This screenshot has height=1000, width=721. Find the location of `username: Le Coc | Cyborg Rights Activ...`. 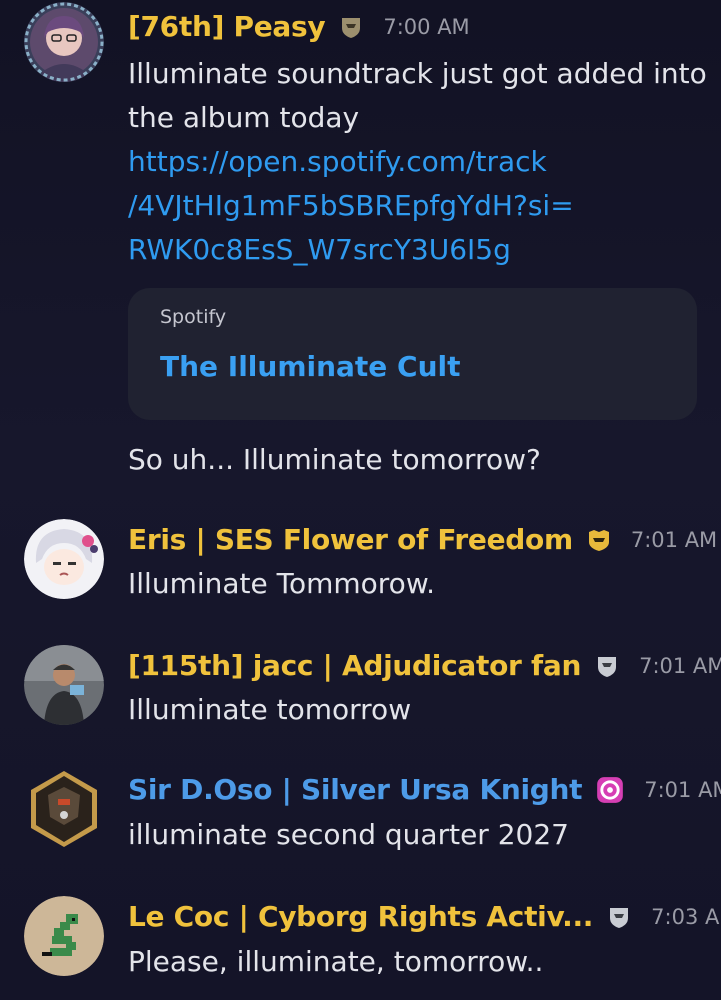

username: Le Coc | Cyborg Rights Activ... is located at coordinates (360, 916).